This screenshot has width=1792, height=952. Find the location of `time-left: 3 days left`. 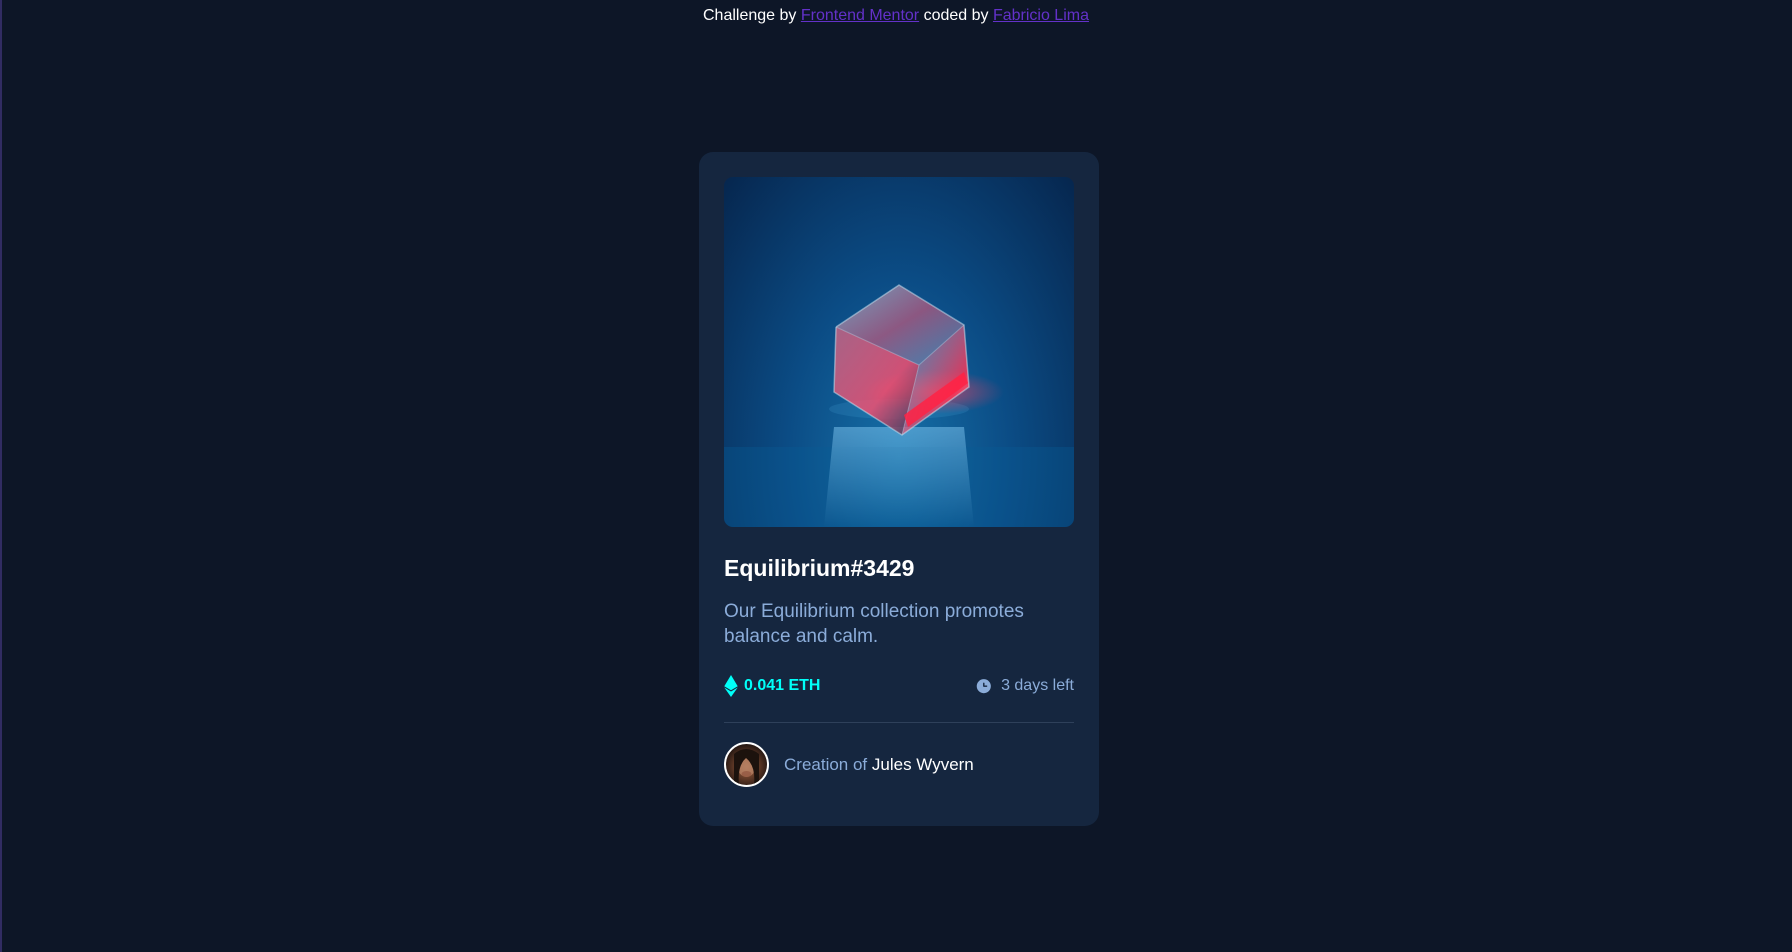

time-left: 3 days left is located at coordinates (1024, 686).